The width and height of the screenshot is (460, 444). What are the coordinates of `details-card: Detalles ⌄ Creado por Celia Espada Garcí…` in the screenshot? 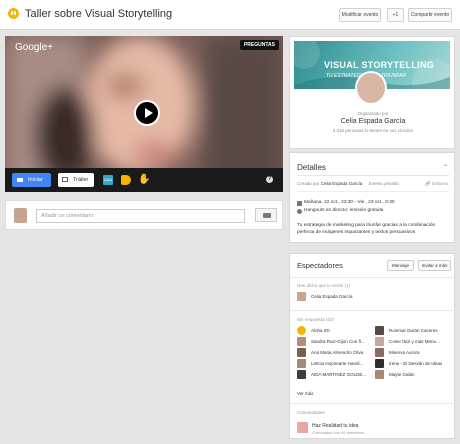 It's located at (372, 197).